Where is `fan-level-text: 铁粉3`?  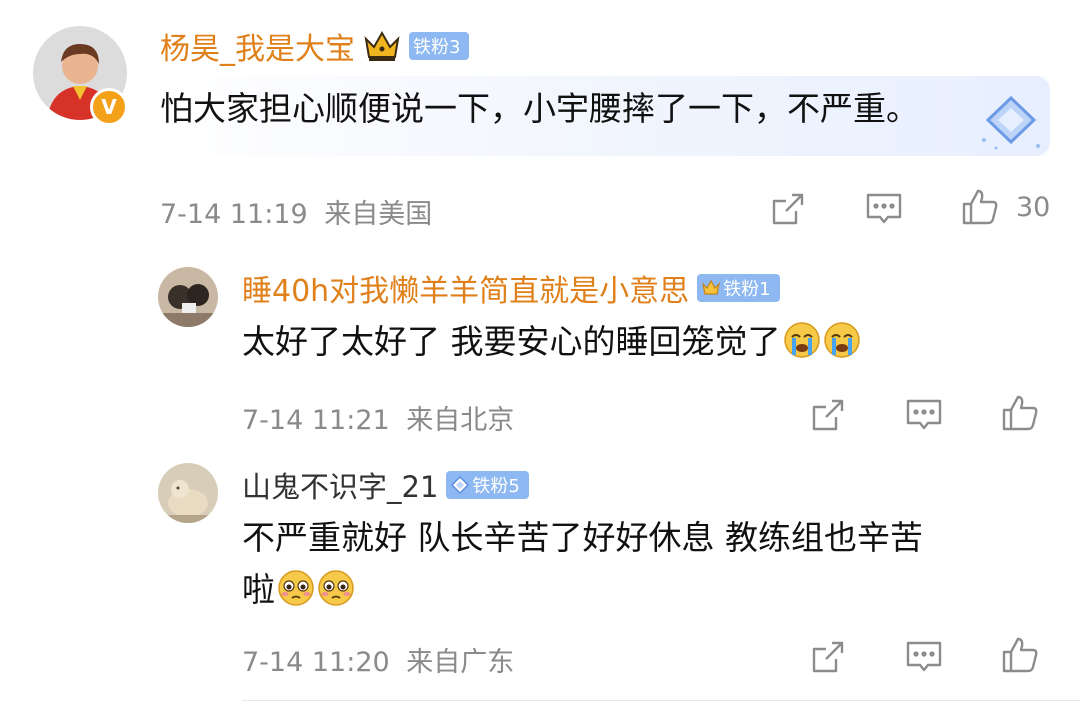 fan-level-text: 铁粉3 is located at coordinates (437, 47).